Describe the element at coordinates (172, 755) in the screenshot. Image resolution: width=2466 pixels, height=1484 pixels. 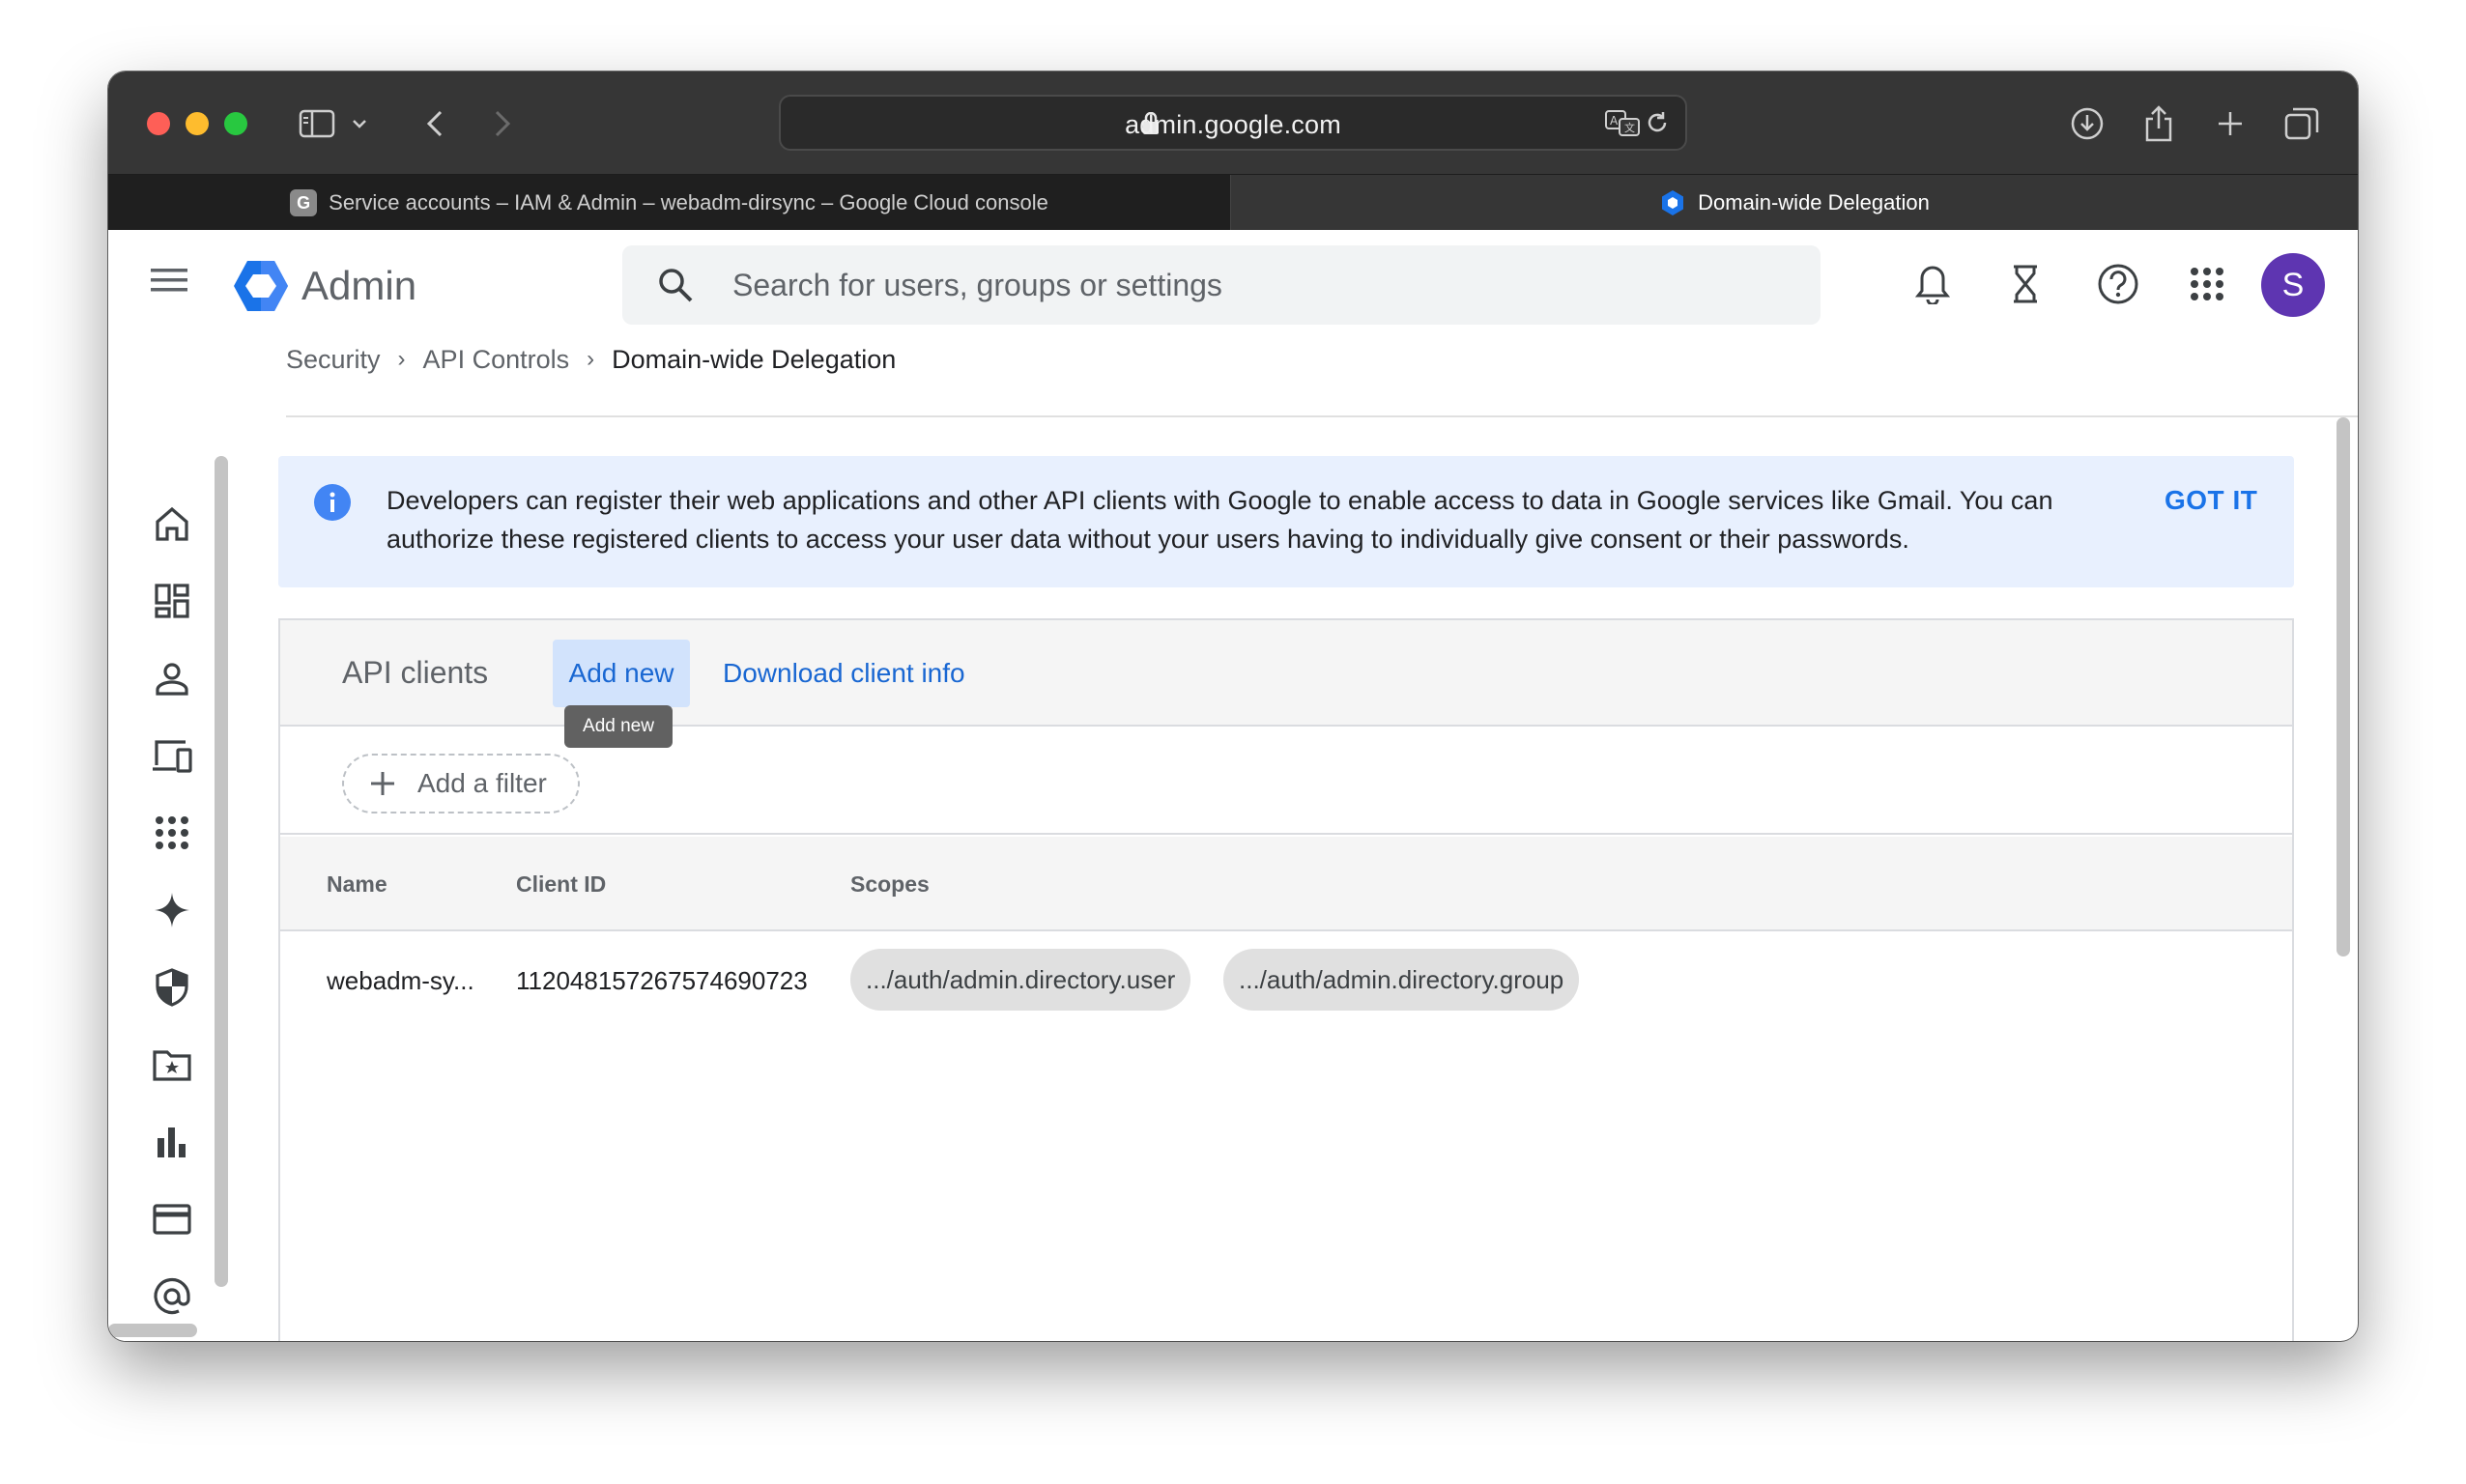
I see `devices-icon` at that location.